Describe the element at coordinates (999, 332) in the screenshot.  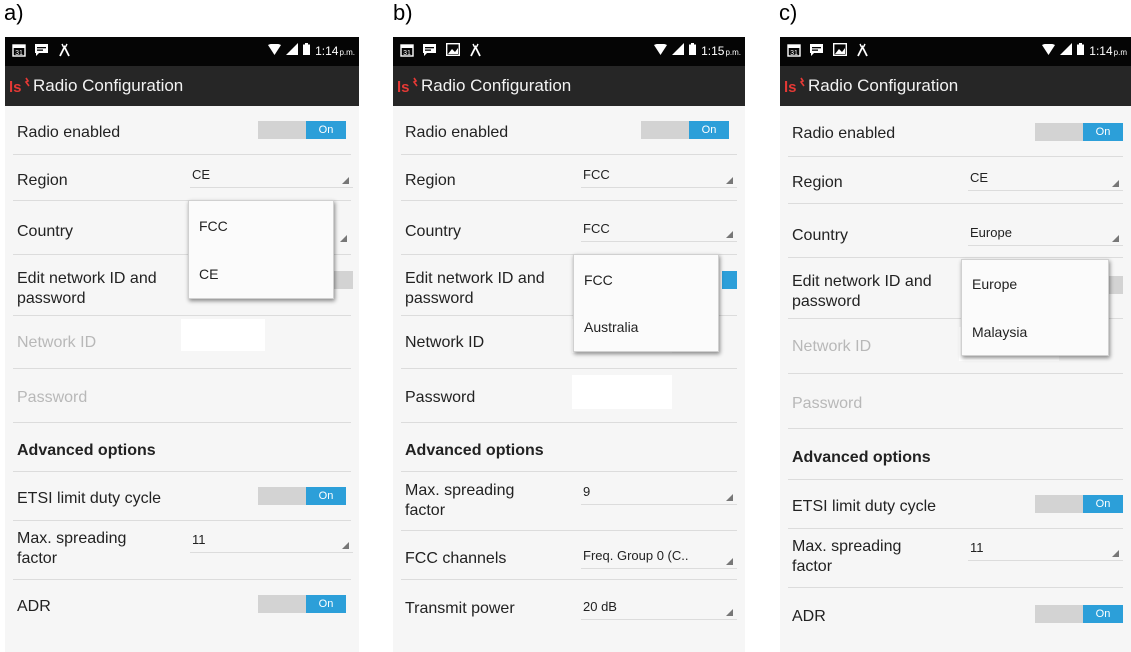
I see `dropdown-option-malaysia: Malaysia` at that location.